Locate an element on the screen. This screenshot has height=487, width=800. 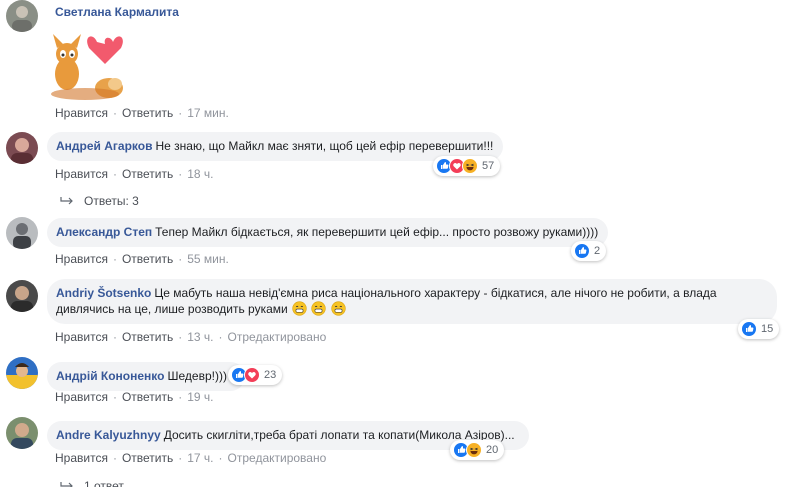
reaction-count: 20 is located at coordinates (492, 450).